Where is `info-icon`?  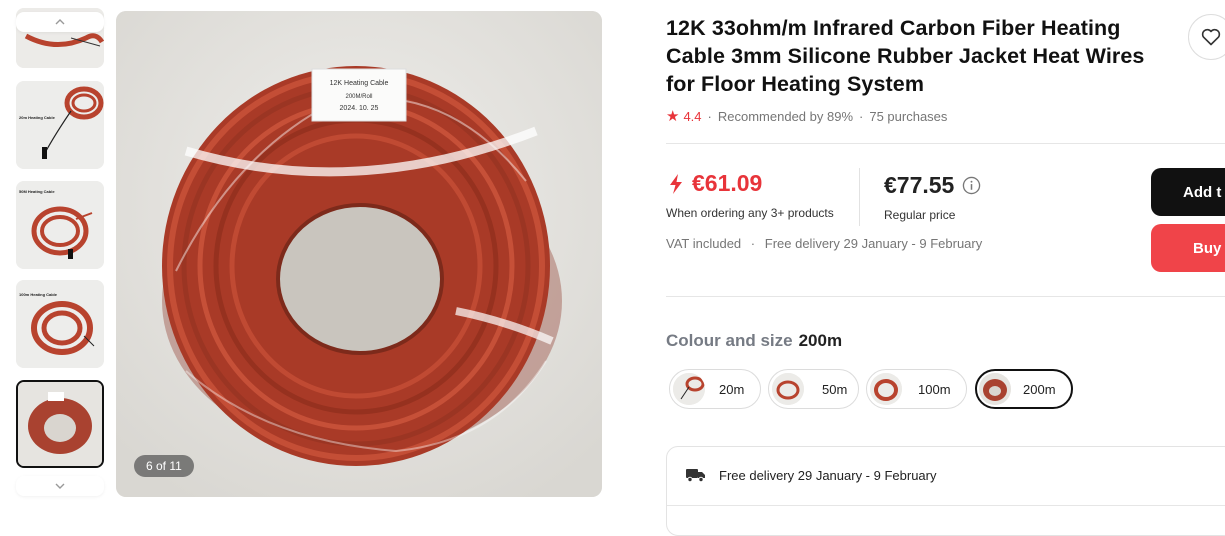 info-icon is located at coordinates (971, 185).